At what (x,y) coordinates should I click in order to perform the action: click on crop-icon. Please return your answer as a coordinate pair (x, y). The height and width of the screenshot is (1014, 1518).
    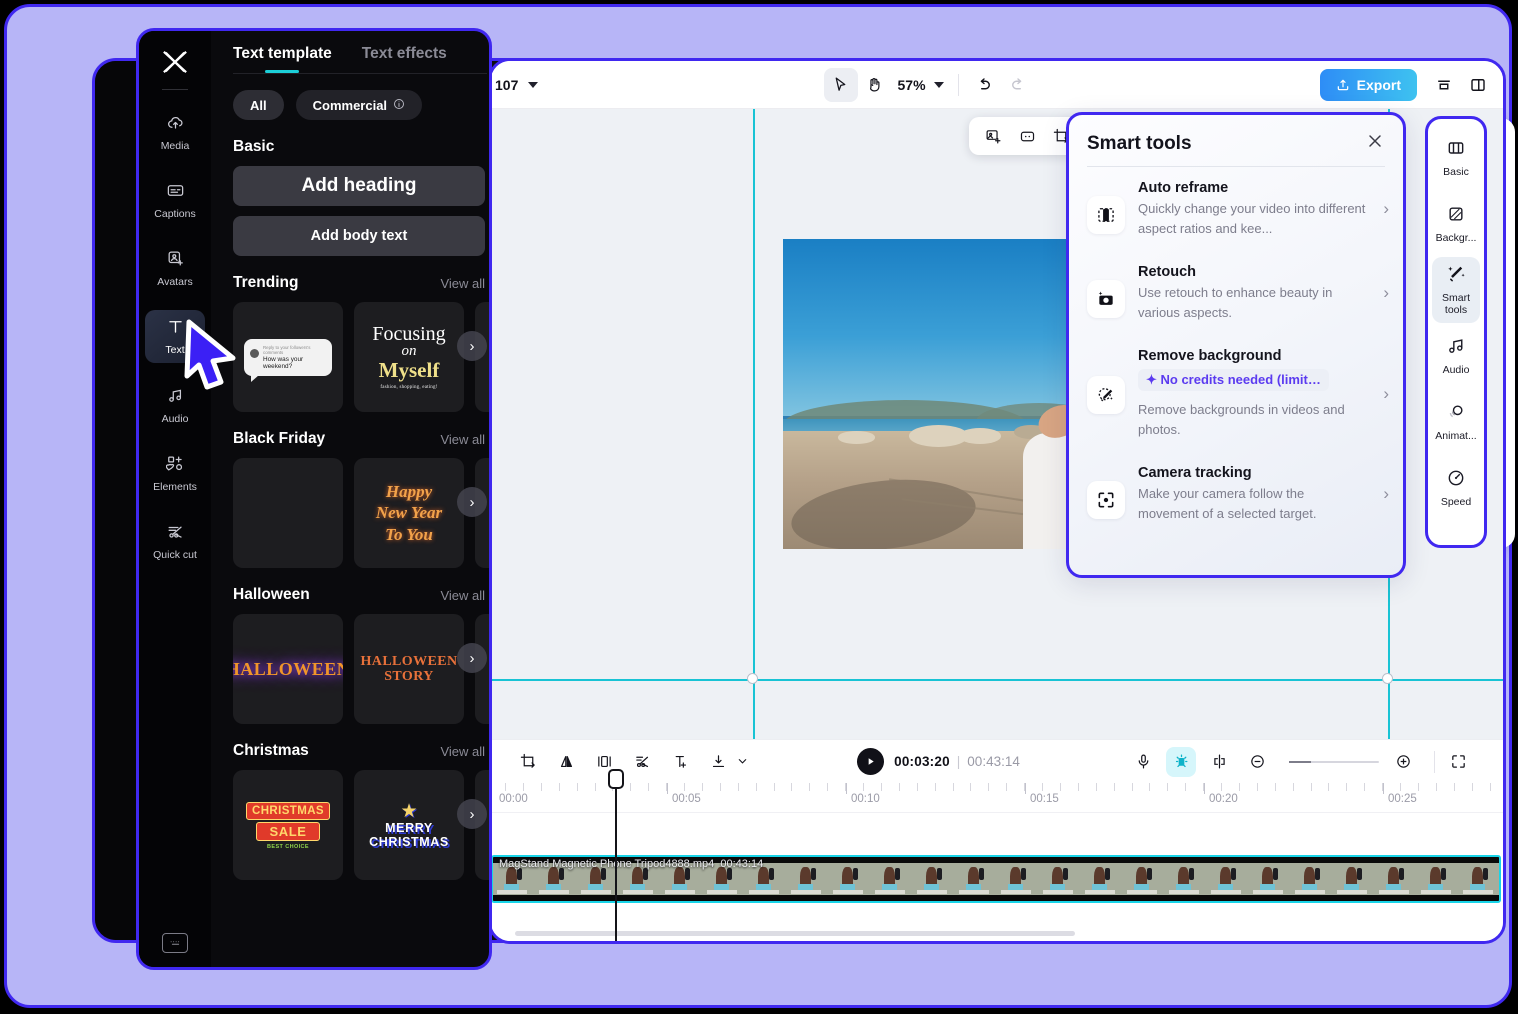
    Looking at the image, I should click on (528, 762).